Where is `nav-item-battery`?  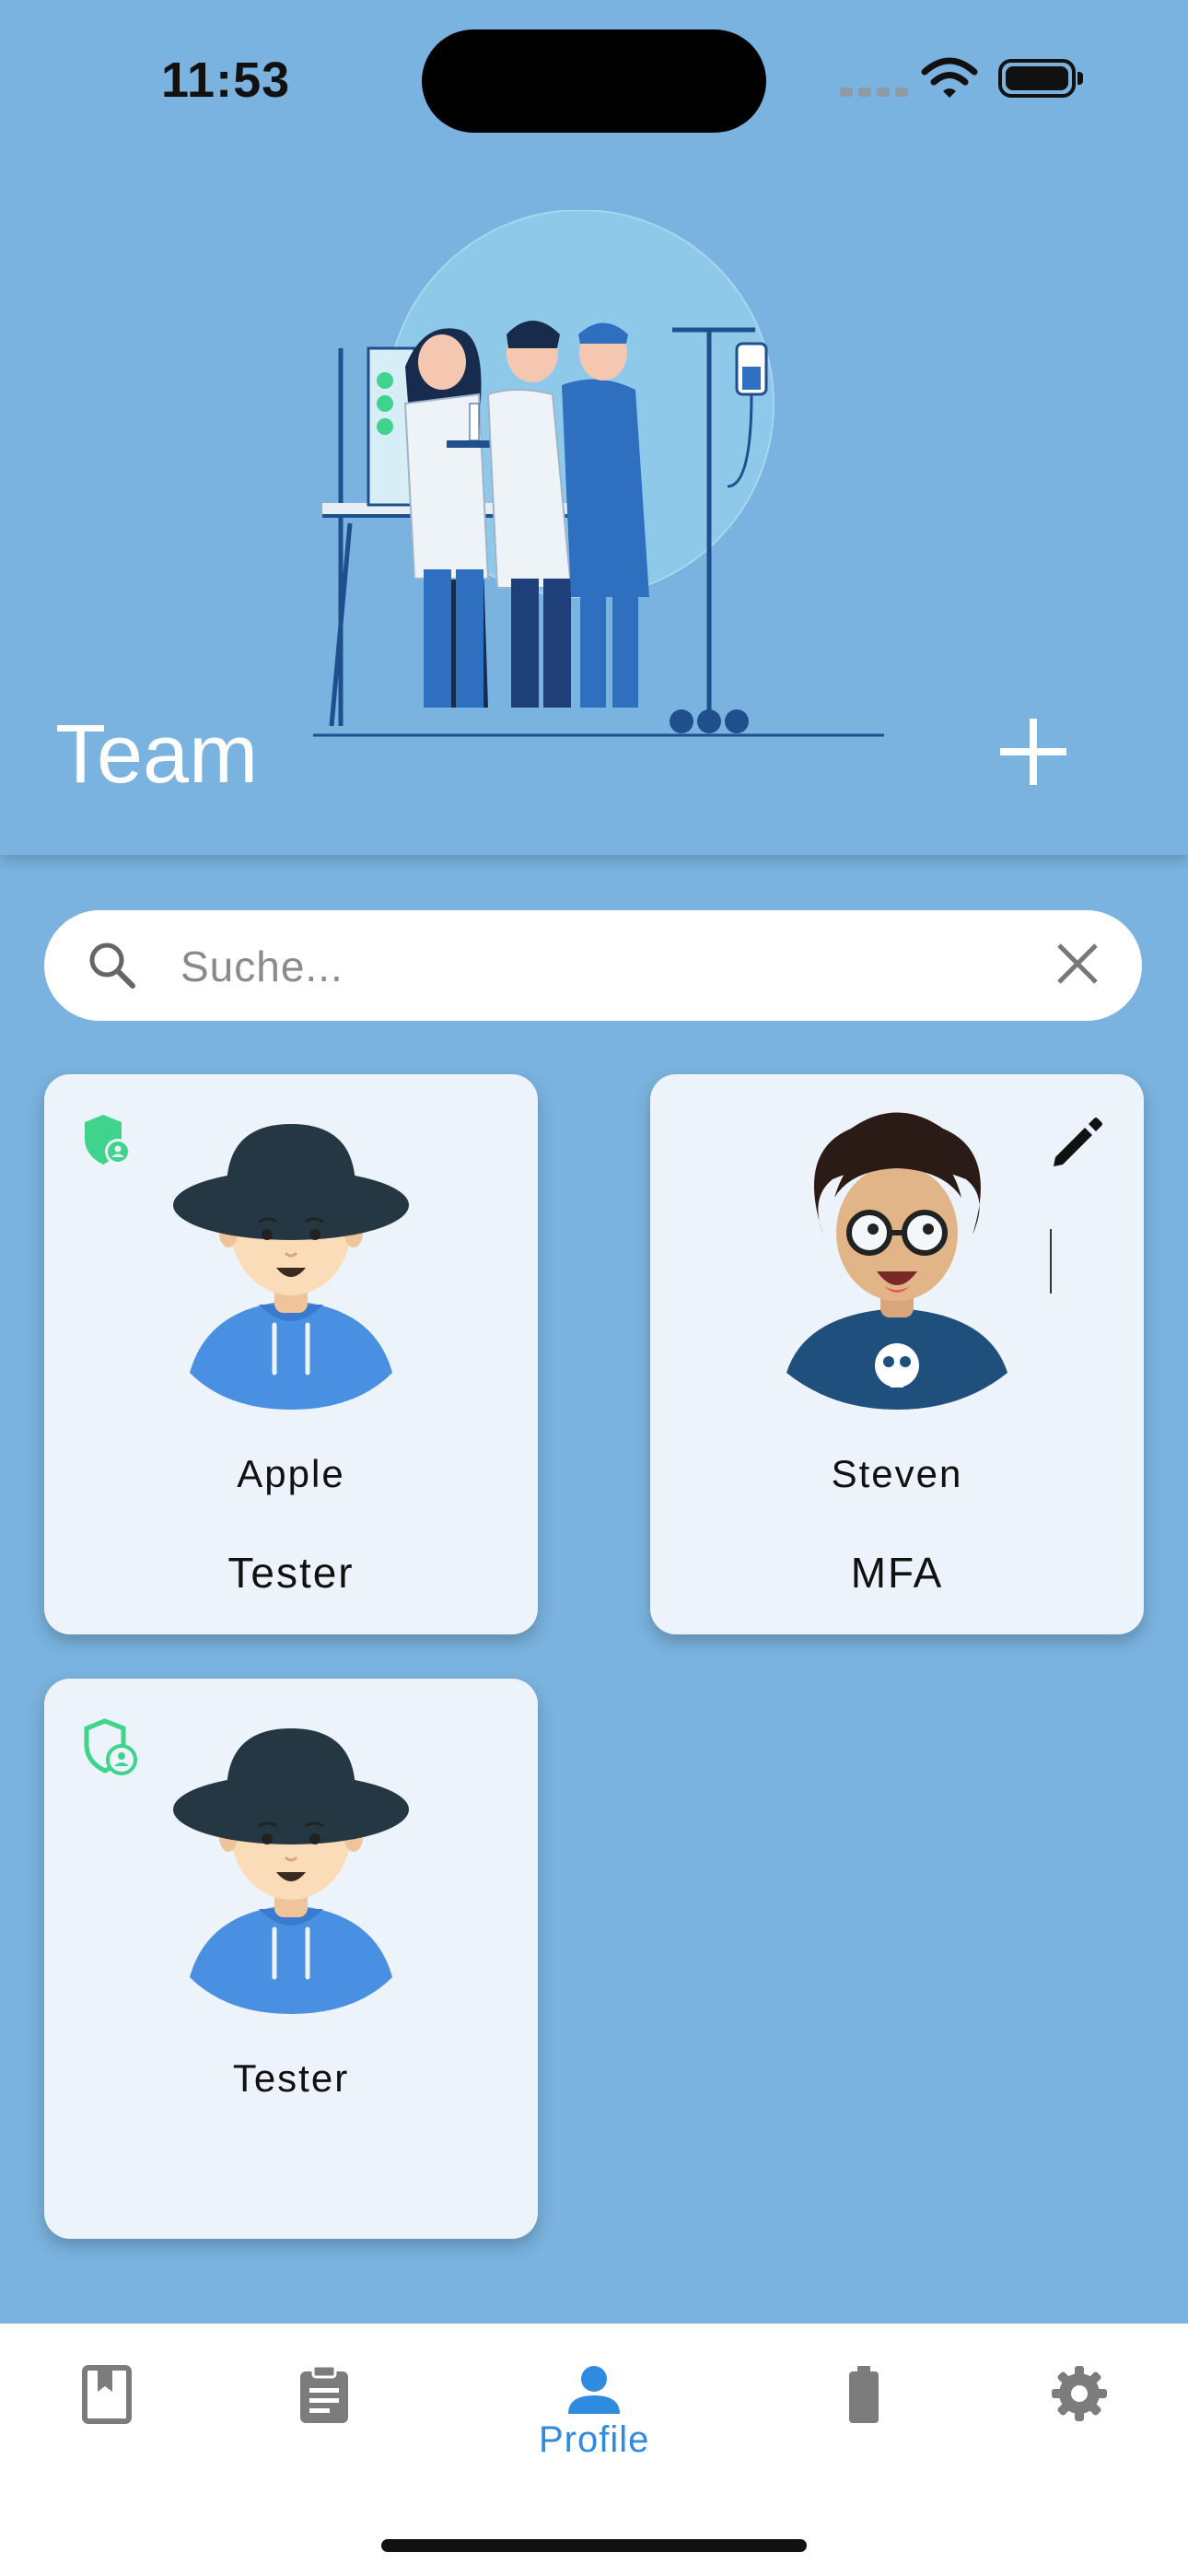 nav-item-battery is located at coordinates (864, 2419).